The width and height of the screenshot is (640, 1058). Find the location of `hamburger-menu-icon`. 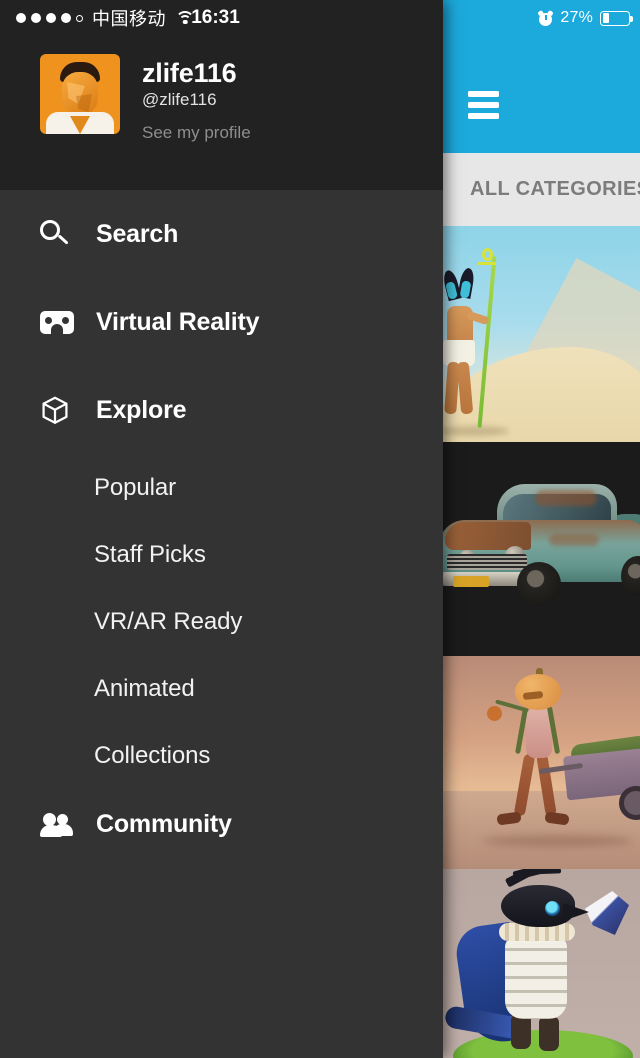

hamburger-menu-icon is located at coordinates (483, 105).